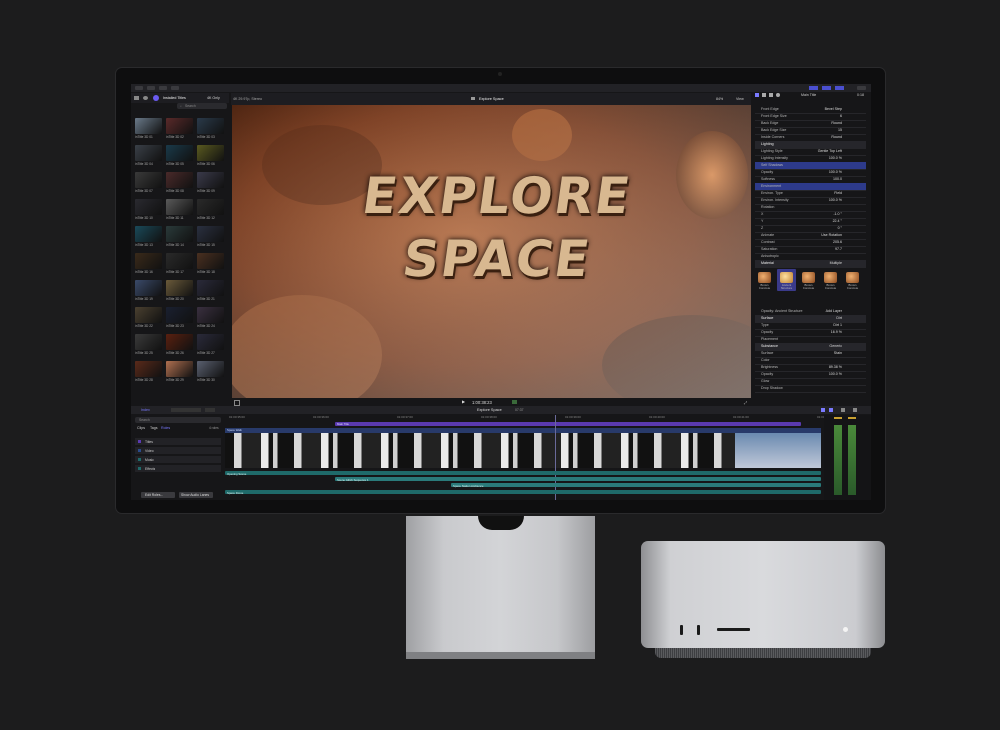 This screenshot has width=1000, height=730. I want to click on title-thumbnail: inTitle 3D 06, so click(212, 155).